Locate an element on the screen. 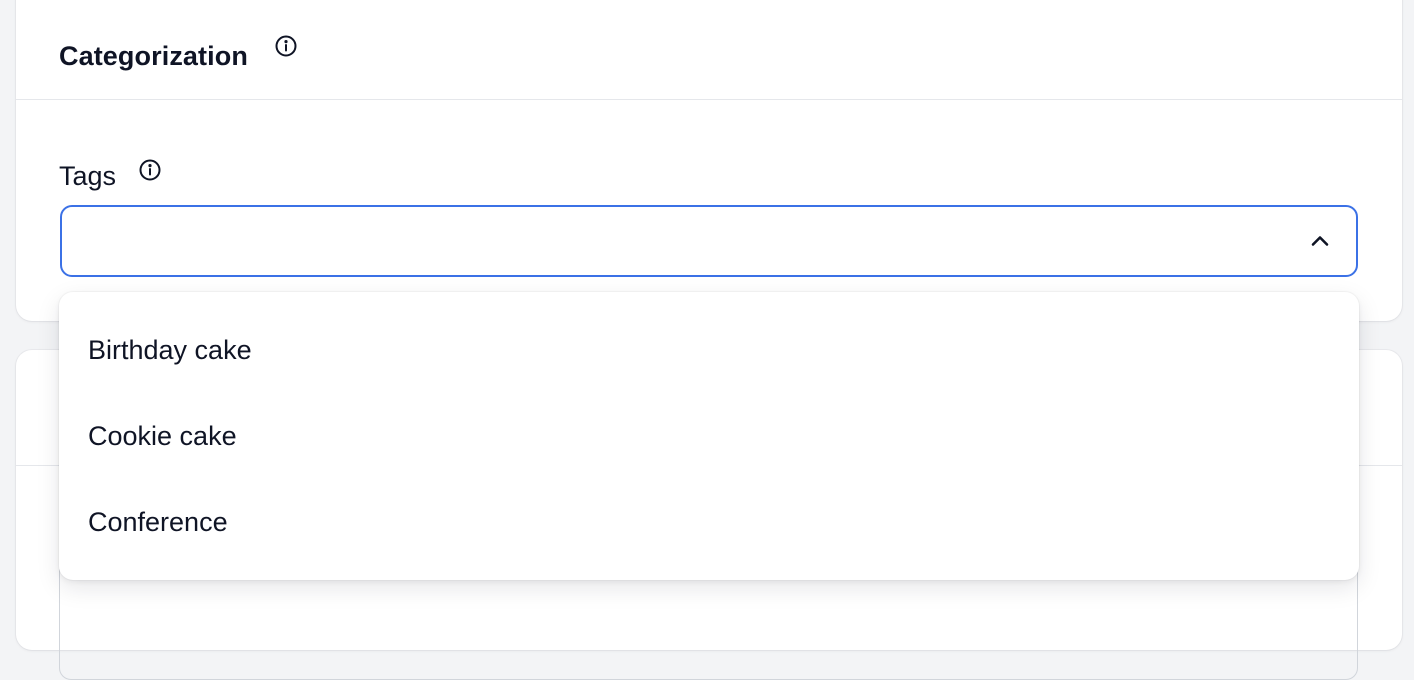 The image size is (1414, 680). tags-info-icon is located at coordinates (150, 170).